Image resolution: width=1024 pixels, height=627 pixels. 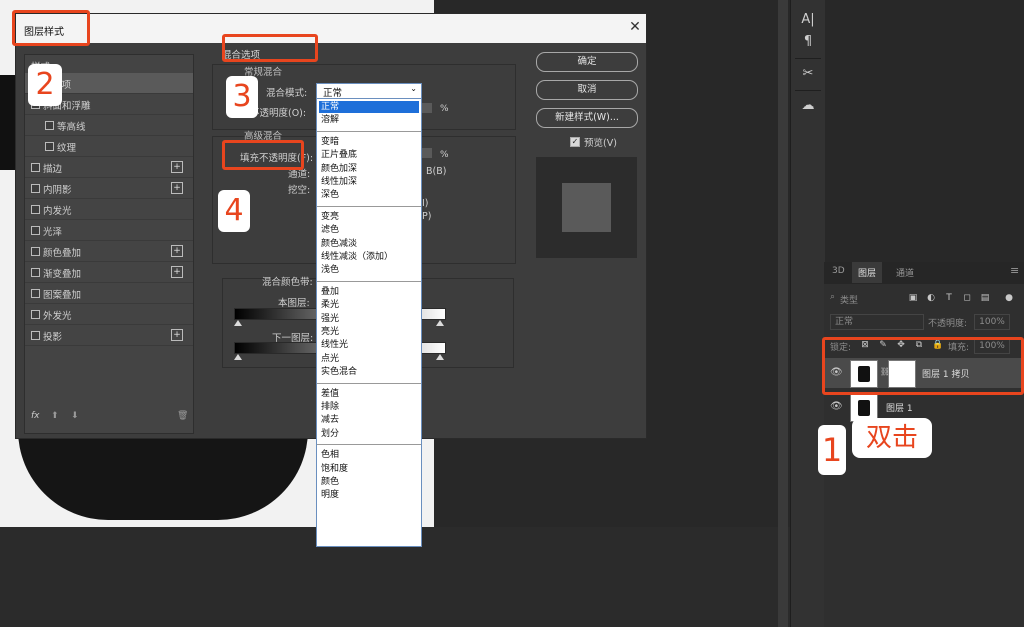 What do you see at coordinates (369, 482) in the screenshot?
I see `blend-mode-option: 颜色` at bounding box center [369, 482].